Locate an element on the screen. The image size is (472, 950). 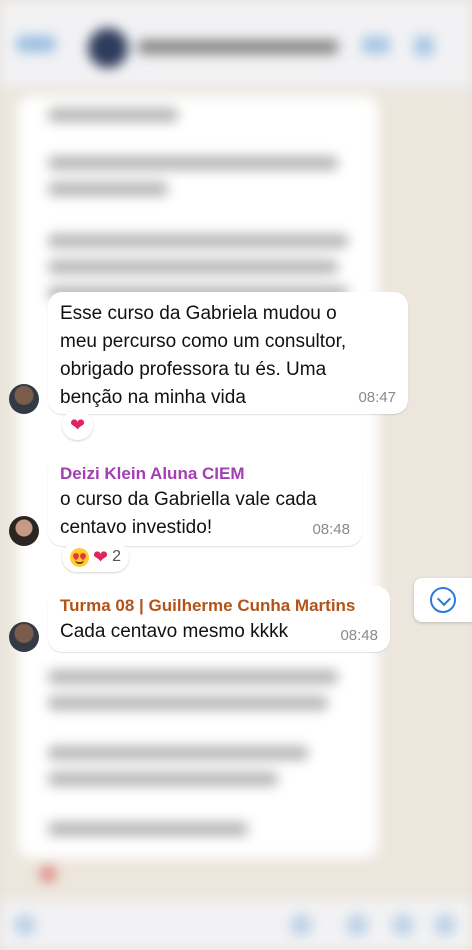
heart-eyes-icon is located at coordinates (79, 557).